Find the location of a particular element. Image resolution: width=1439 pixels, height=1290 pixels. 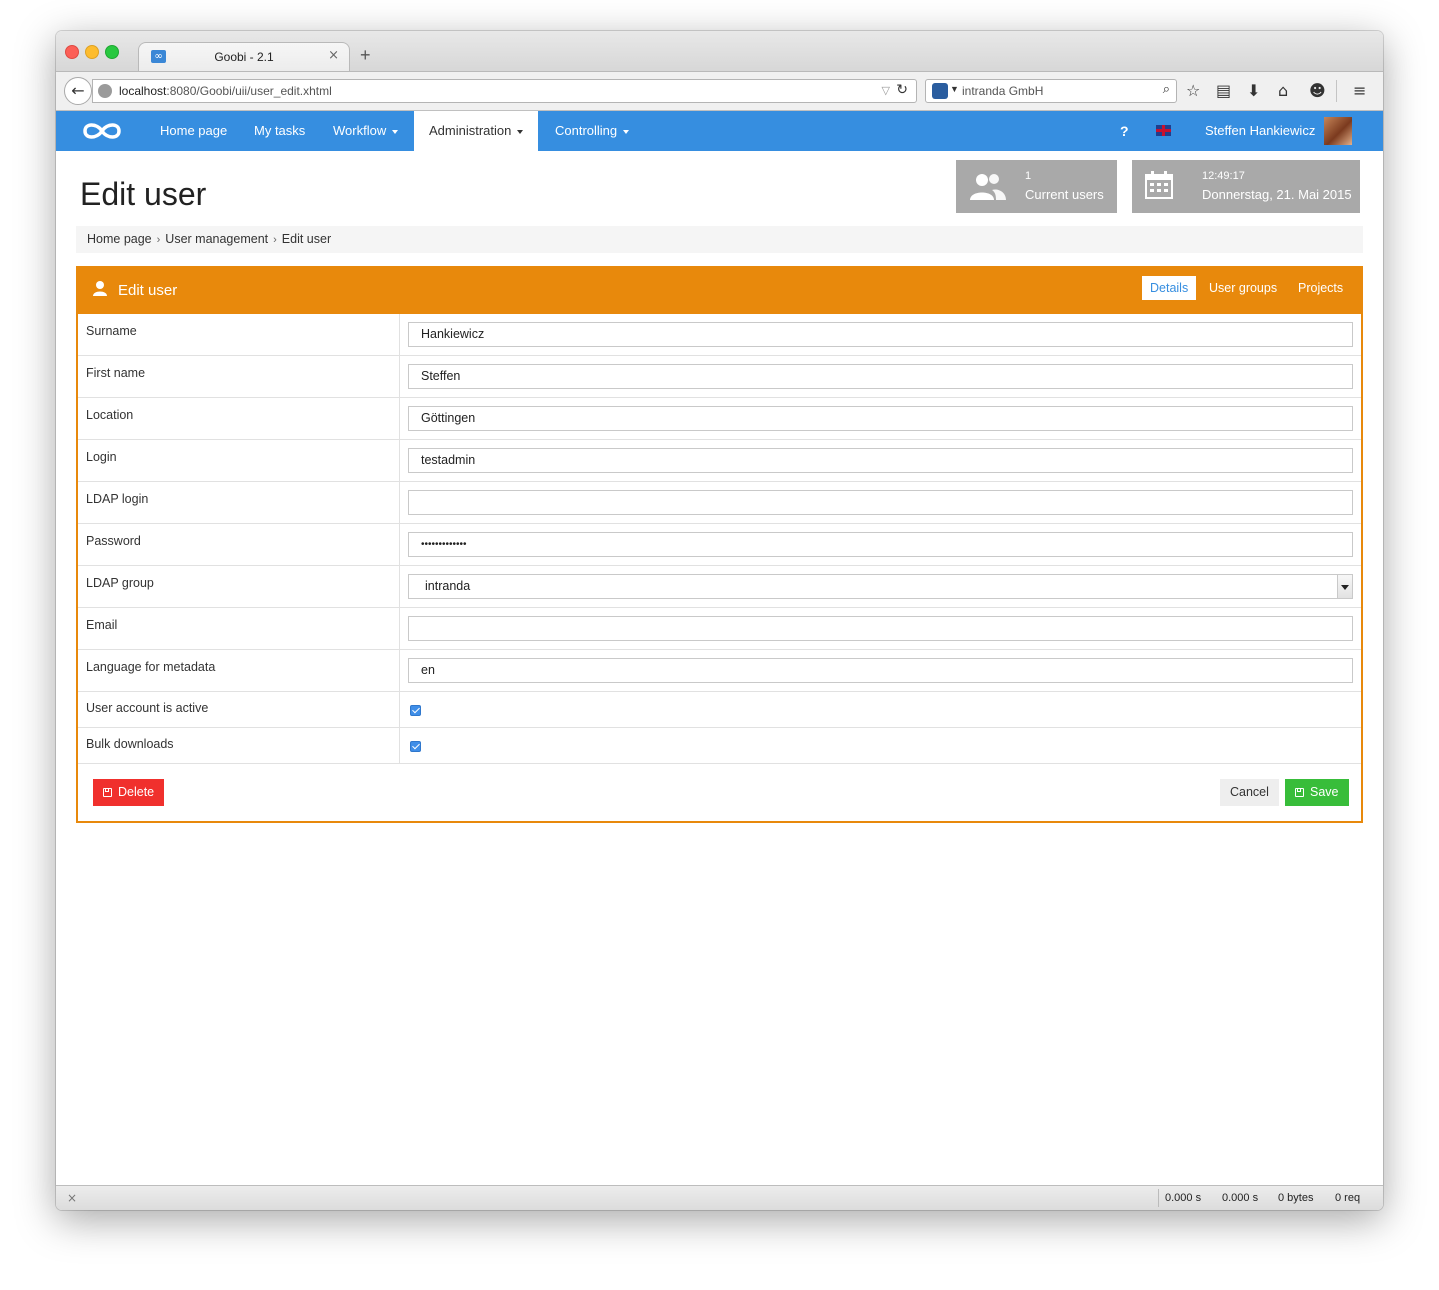

browser-tab: ∞ Goobi - 2.1 × is located at coordinates (244, 56).